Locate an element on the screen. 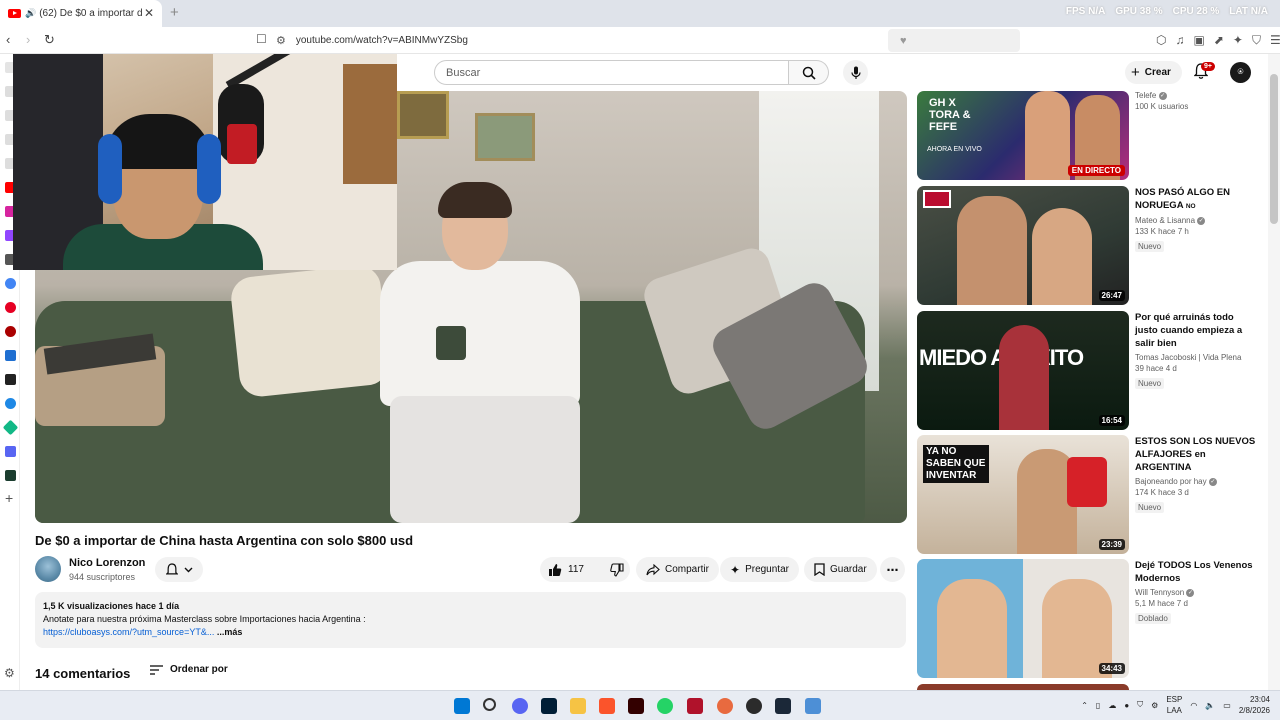 The height and width of the screenshot is (720, 1280). show-more-link: ...más is located at coordinates (228, 632).